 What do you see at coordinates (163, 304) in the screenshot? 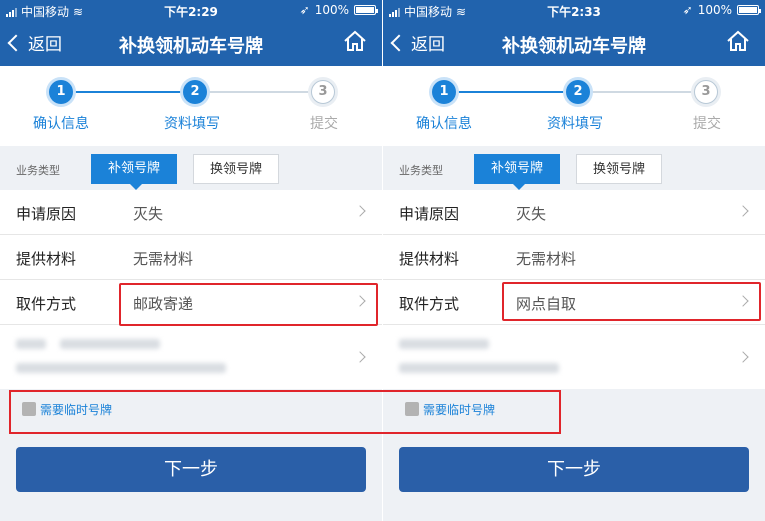
I see `pickup-method-value: 邮政寄递` at bounding box center [163, 304].